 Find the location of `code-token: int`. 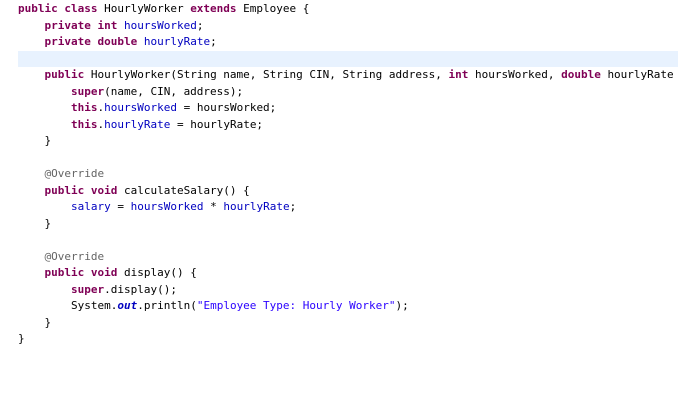

code-token: int is located at coordinates (461, 74).